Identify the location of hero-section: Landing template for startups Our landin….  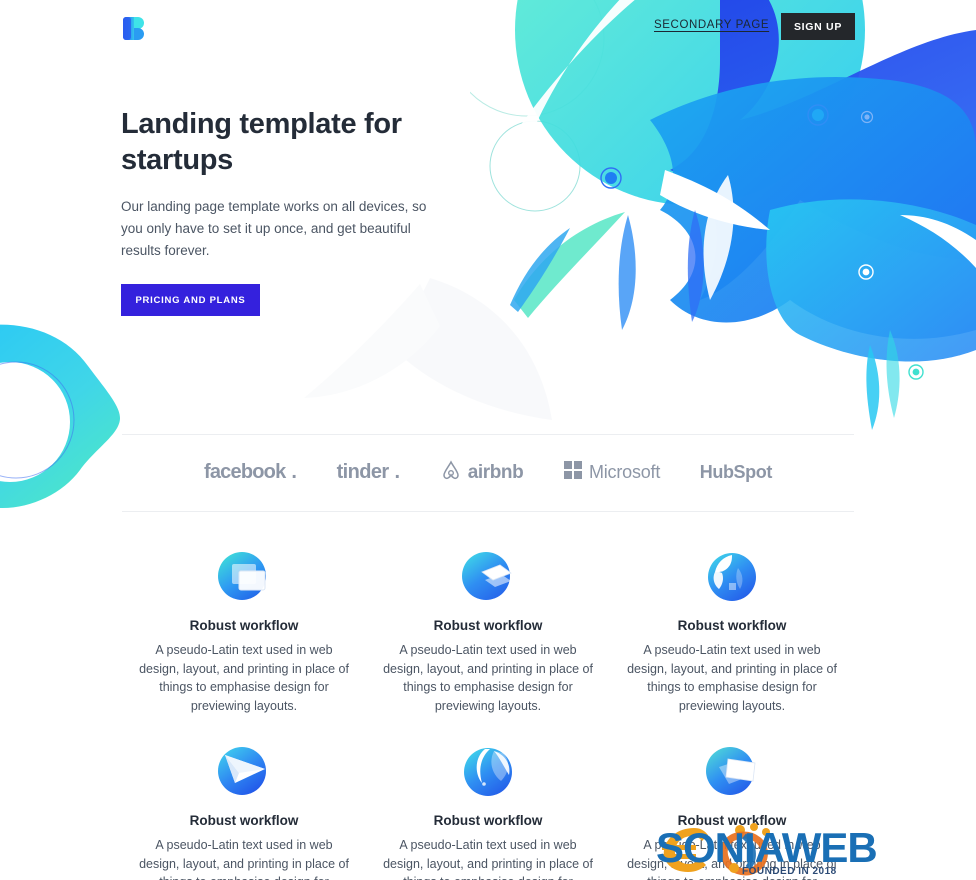
(286, 211).